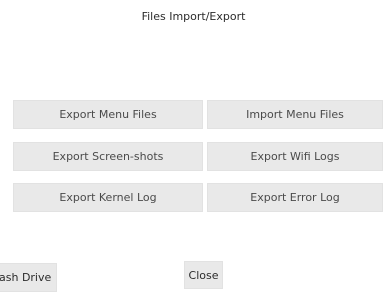  I want to click on flash-drive-button: ash Drive, so click(28, 277).